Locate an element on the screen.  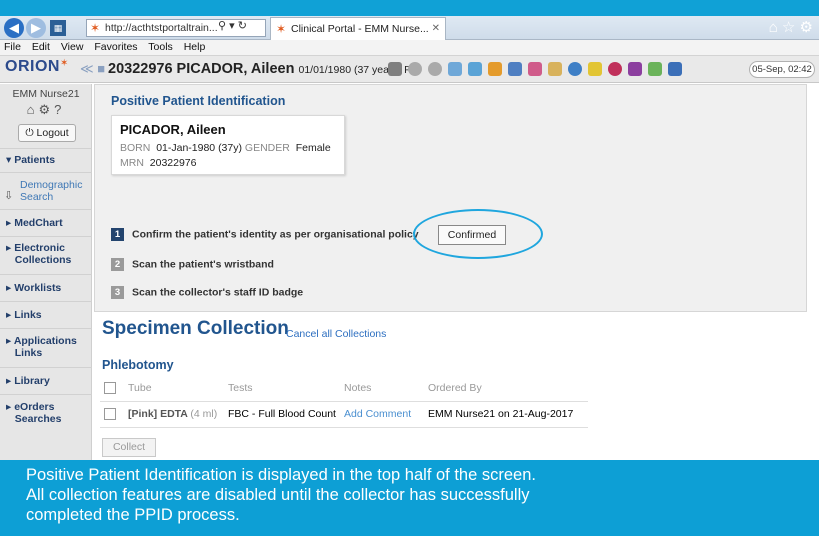
patient-banner-main: 20322976 PICADOR, Aileen is located at coordinates (201, 69).